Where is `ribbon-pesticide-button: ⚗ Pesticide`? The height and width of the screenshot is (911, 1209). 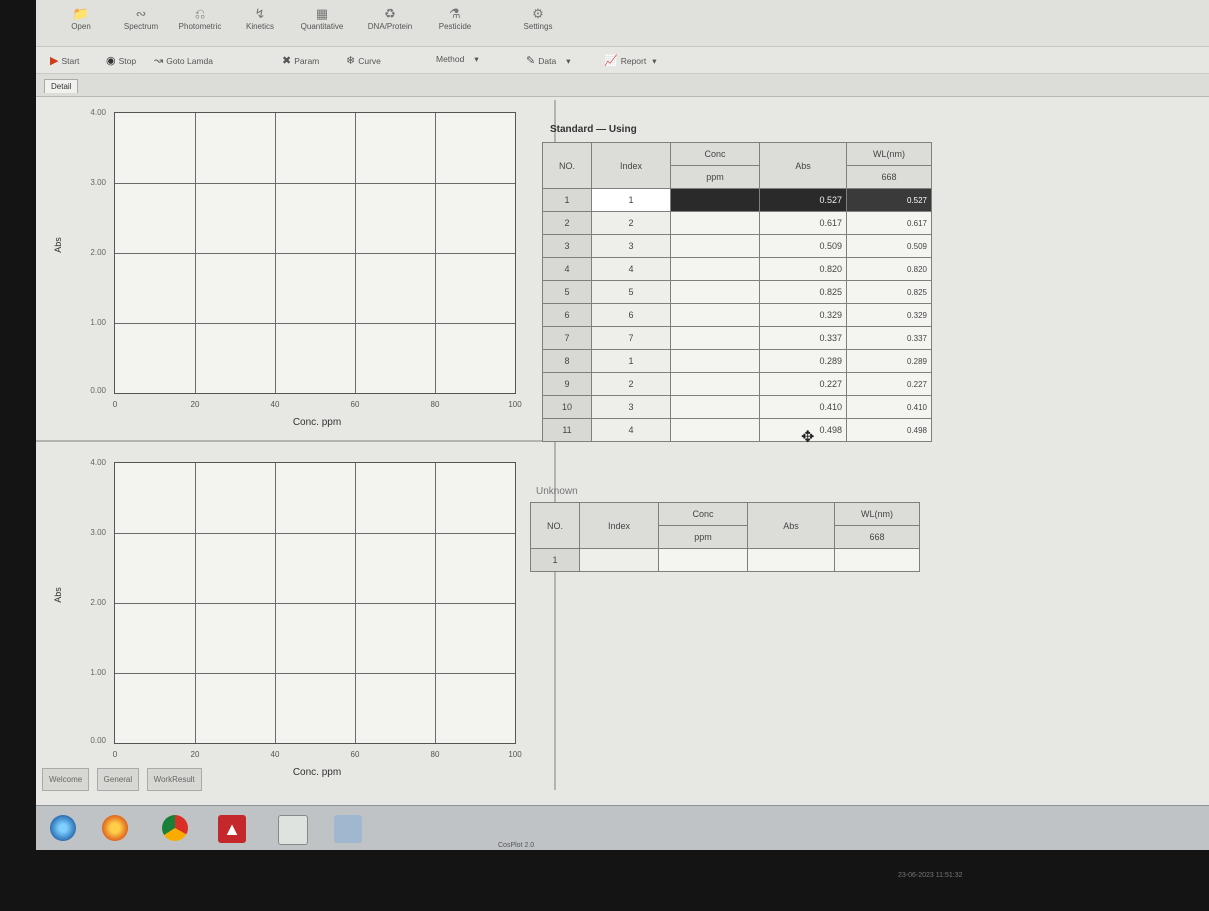
ribbon-pesticide-button: ⚗ Pesticide is located at coordinates (455, 18).